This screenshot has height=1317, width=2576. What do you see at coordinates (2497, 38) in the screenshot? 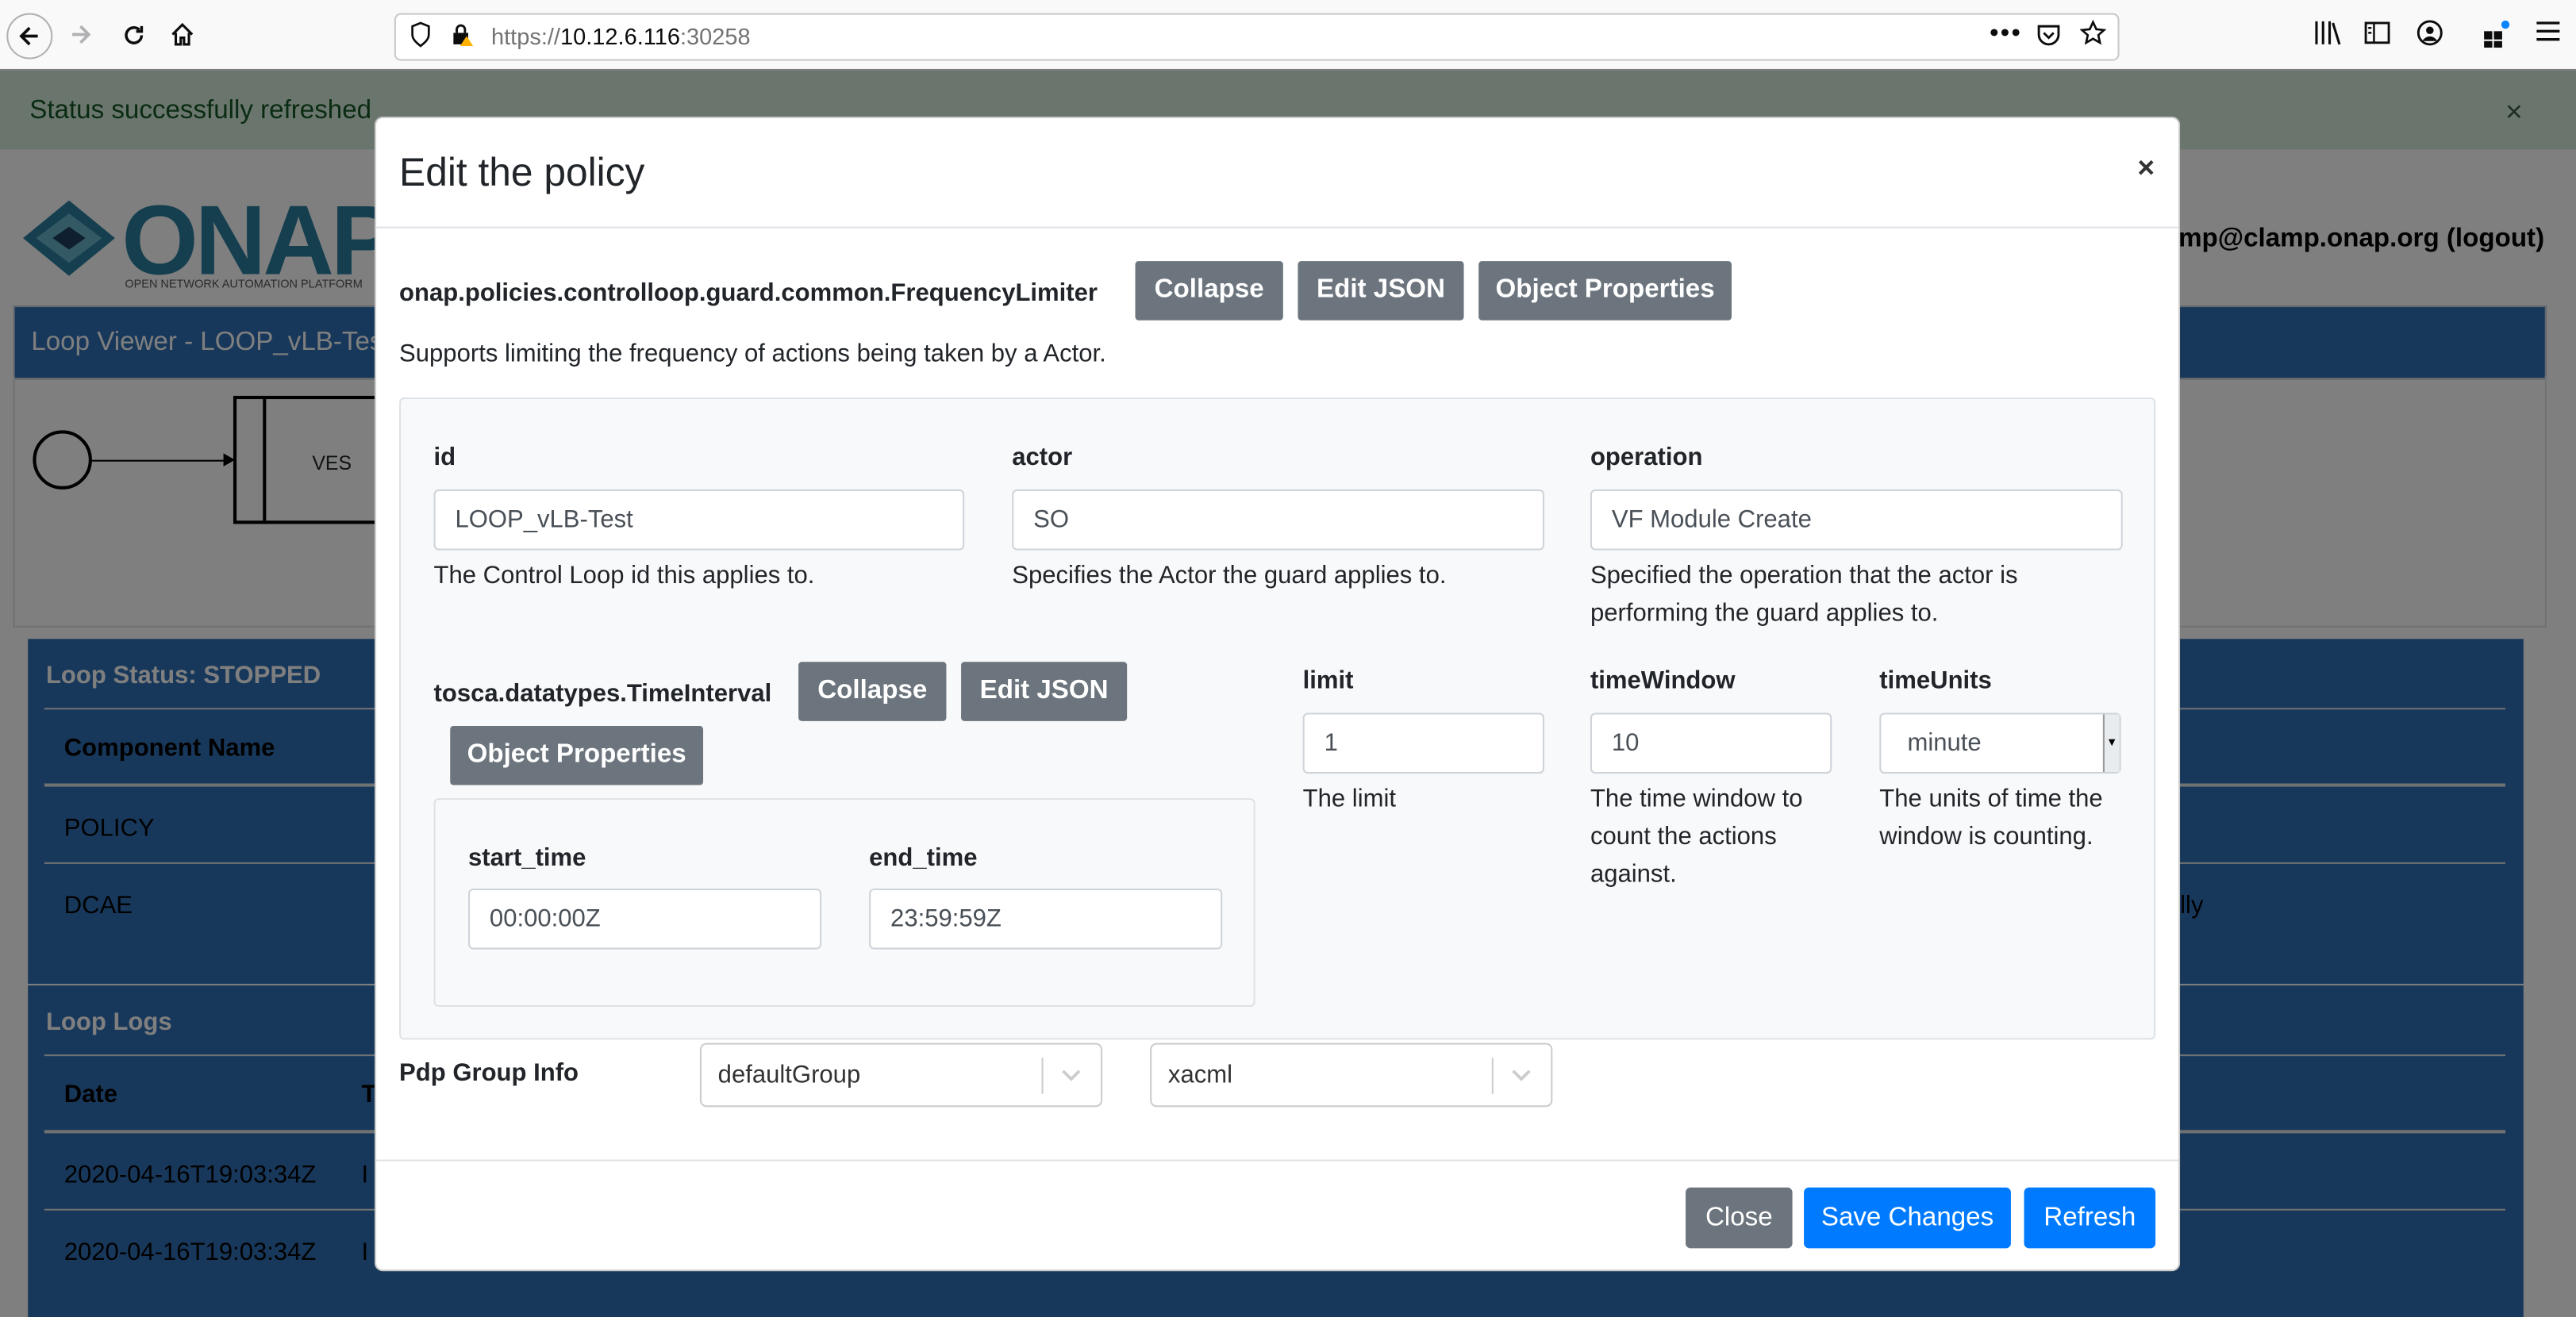
I see `extensions-icon` at bounding box center [2497, 38].